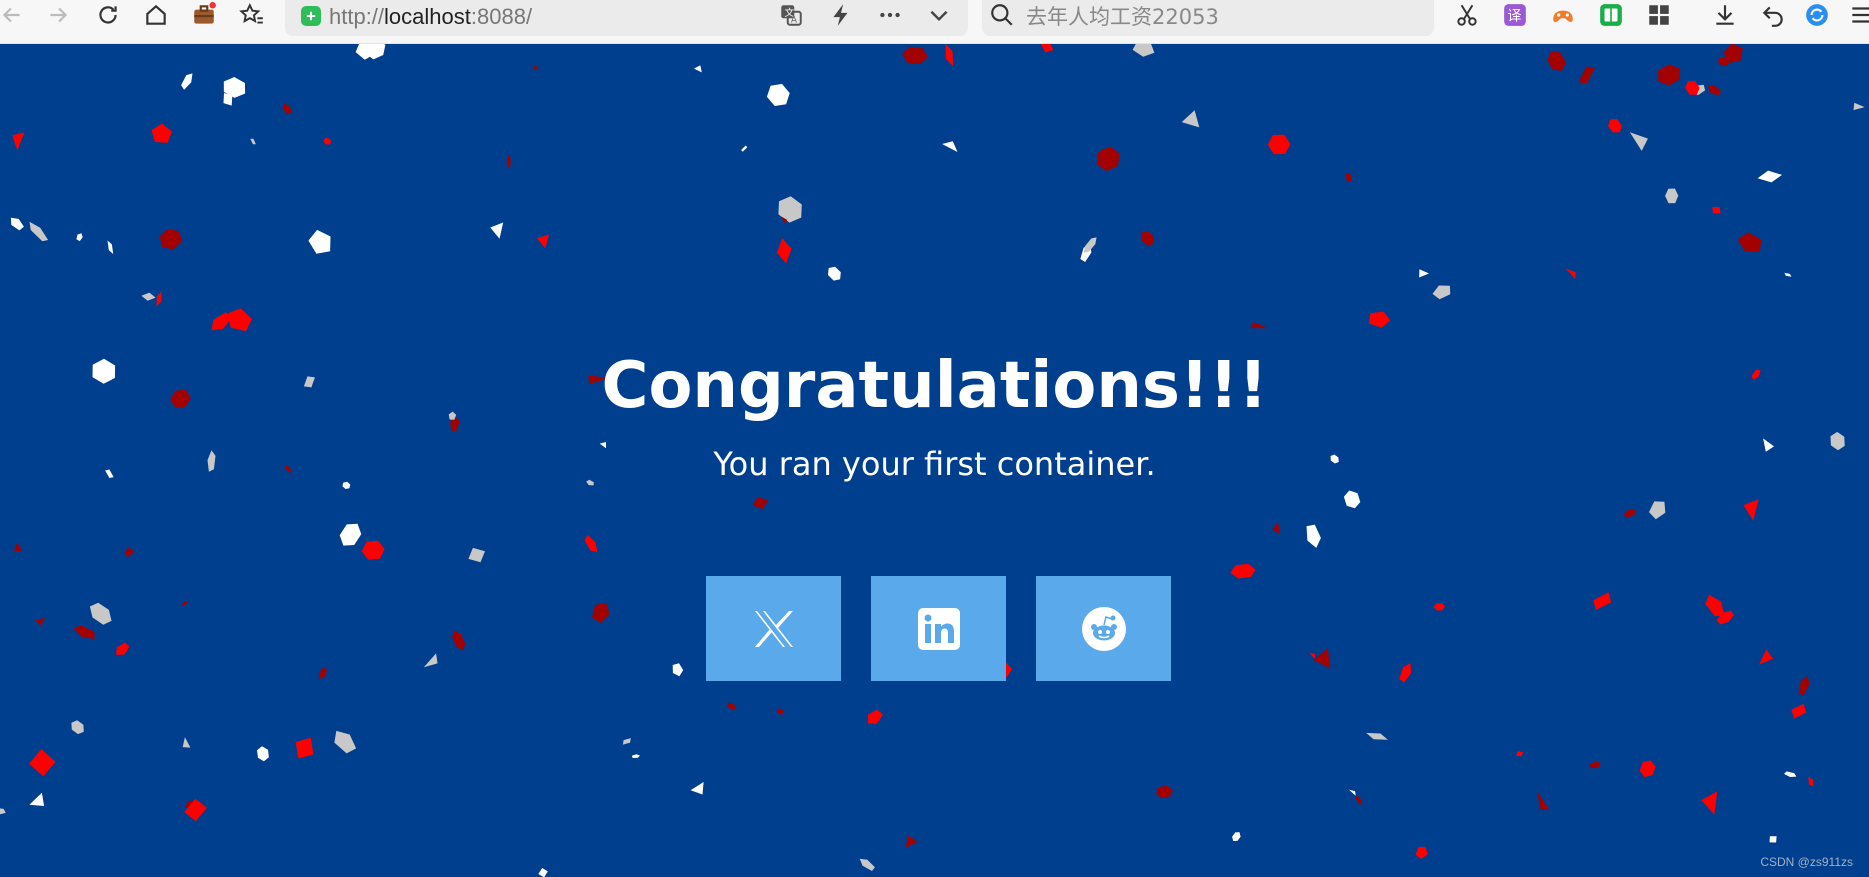  Describe the element at coordinates (1563, 15) in the screenshot. I see `game-icon` at that location.